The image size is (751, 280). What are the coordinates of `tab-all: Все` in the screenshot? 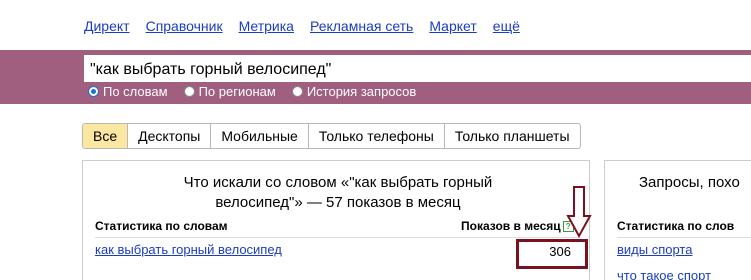 It's located at (105, 136).